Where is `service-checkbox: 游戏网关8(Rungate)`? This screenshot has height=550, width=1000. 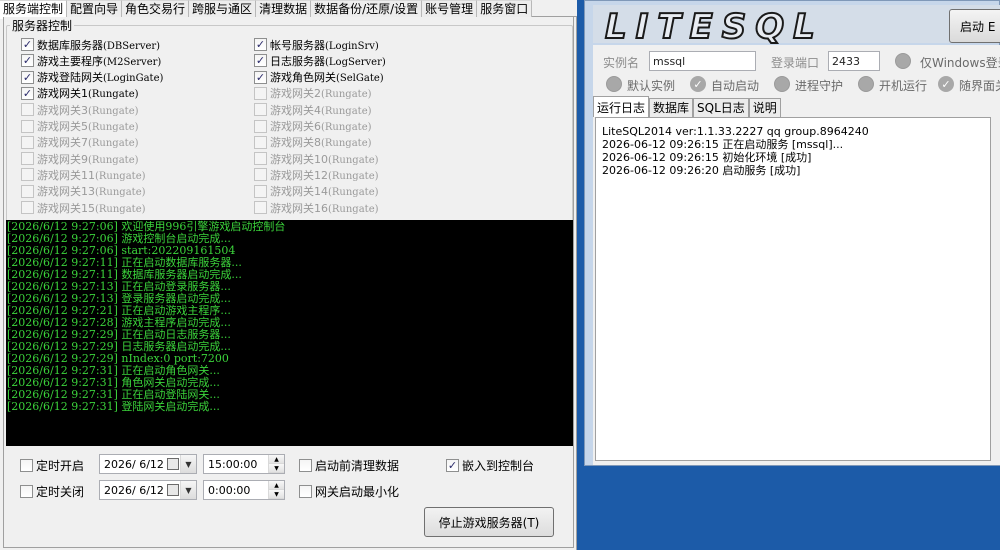
service-checkbox: 游戏网关8(Rungate) is located at coordinates (313, 142).